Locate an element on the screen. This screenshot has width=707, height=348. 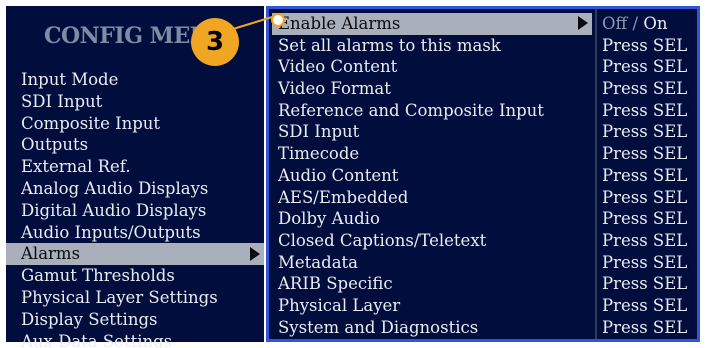
submenu-item-label: Enable Alarms is located at coordinates (339, 23).